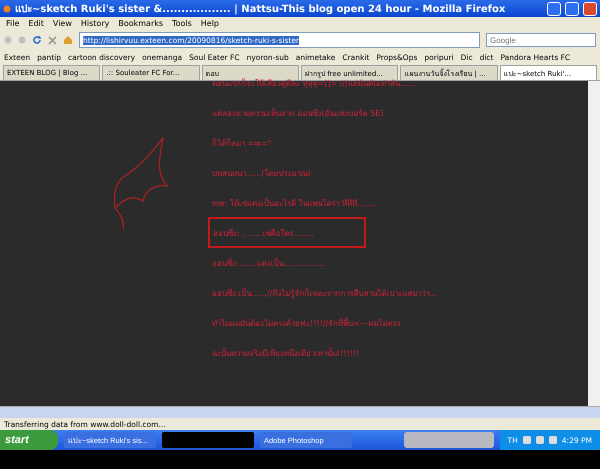  What do you see at coordinates (298, 113) in the screenshot?
I see `post-text: แต่ลองถามความเห็นจาก ออนซึ่ง(อันแห่งบอร์ด SE)` at bounding box center [298, 113].